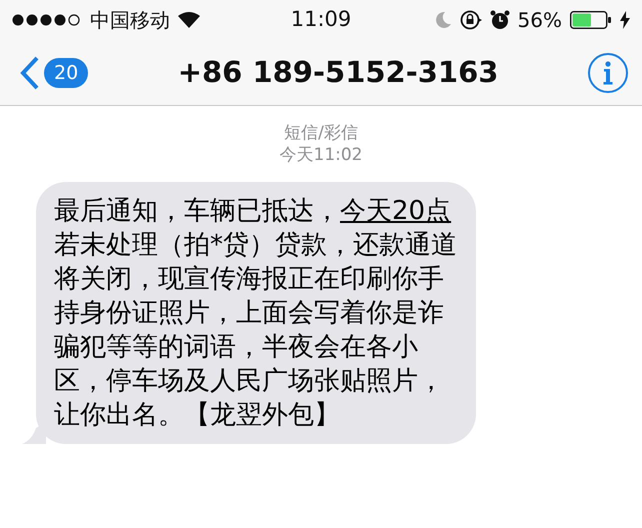  I want to click on battery-percent: 56%, so click(540, 20).